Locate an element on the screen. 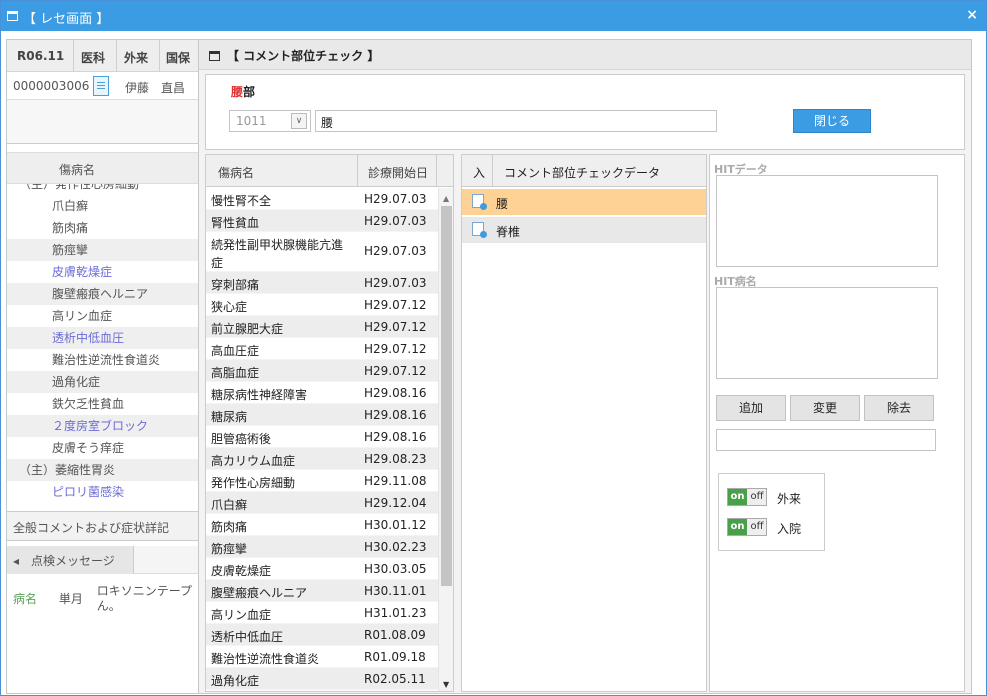  table-row: 高リン血症 H31.01.23 is located at coordinates (322, 613).